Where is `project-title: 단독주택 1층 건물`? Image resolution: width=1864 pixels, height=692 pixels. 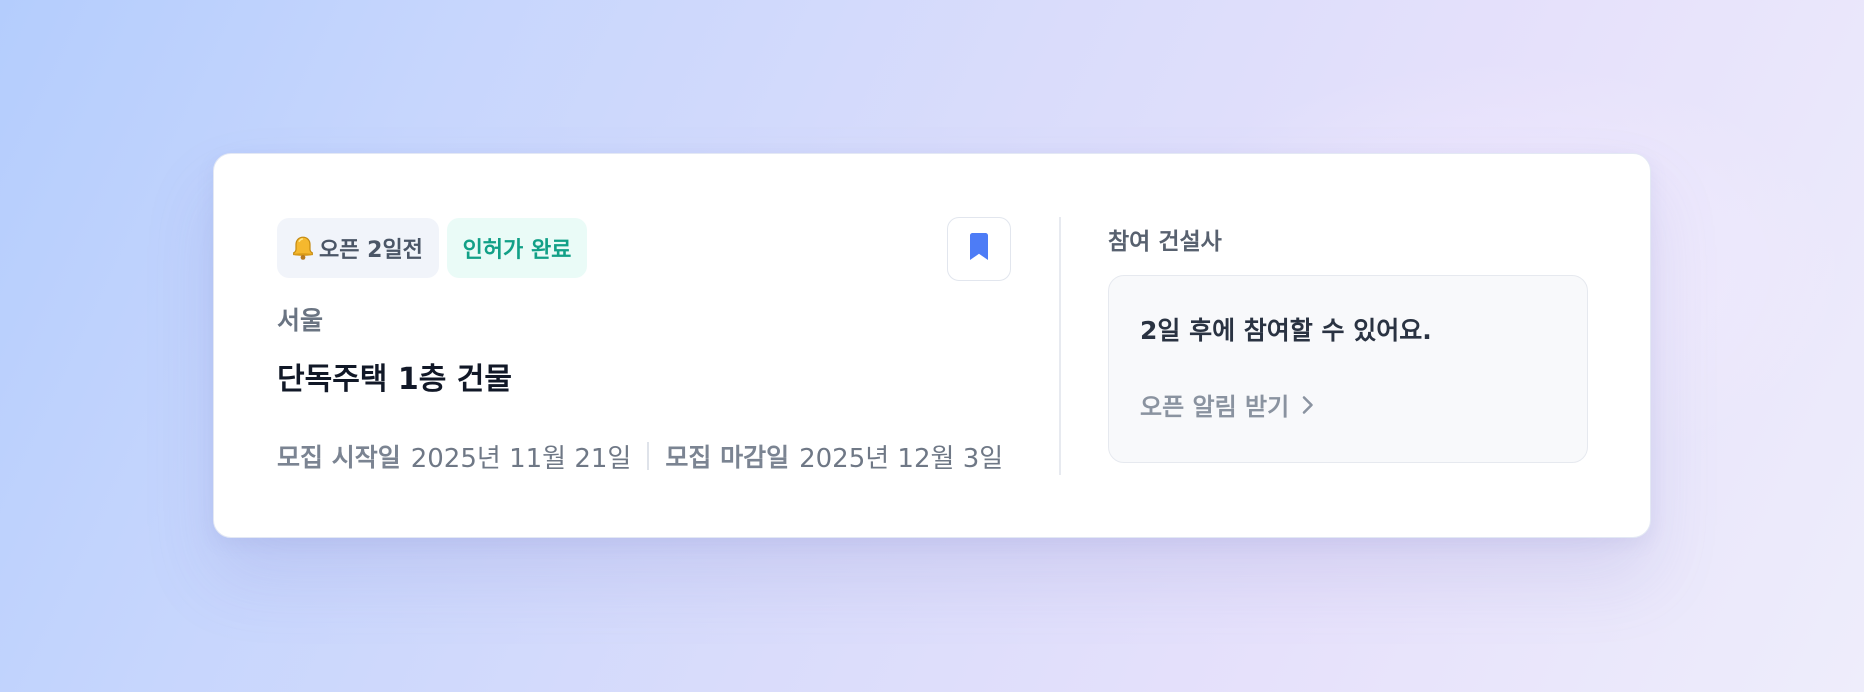 project-title: 단독주택 1층 건물 is located at coordinates (394, 379).